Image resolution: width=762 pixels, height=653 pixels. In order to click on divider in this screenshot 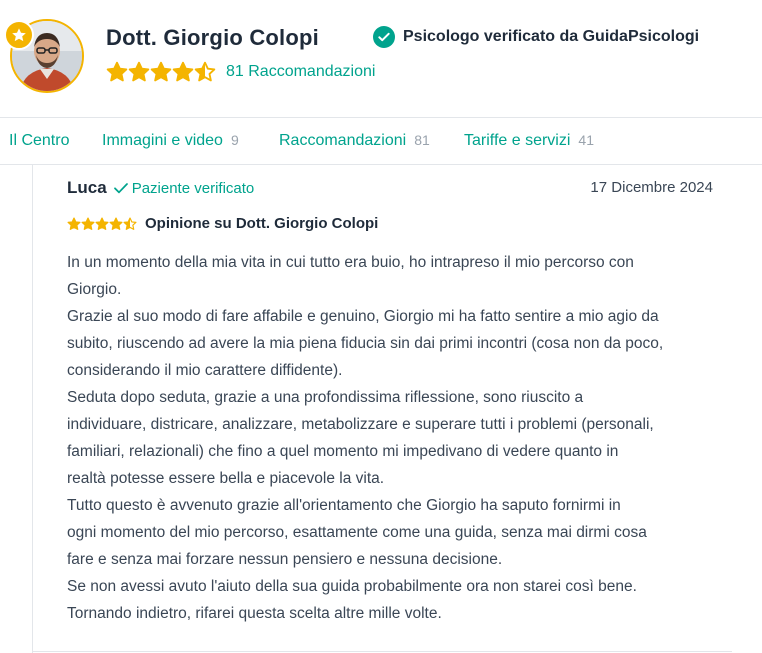, I will do `click(382, 651)`.